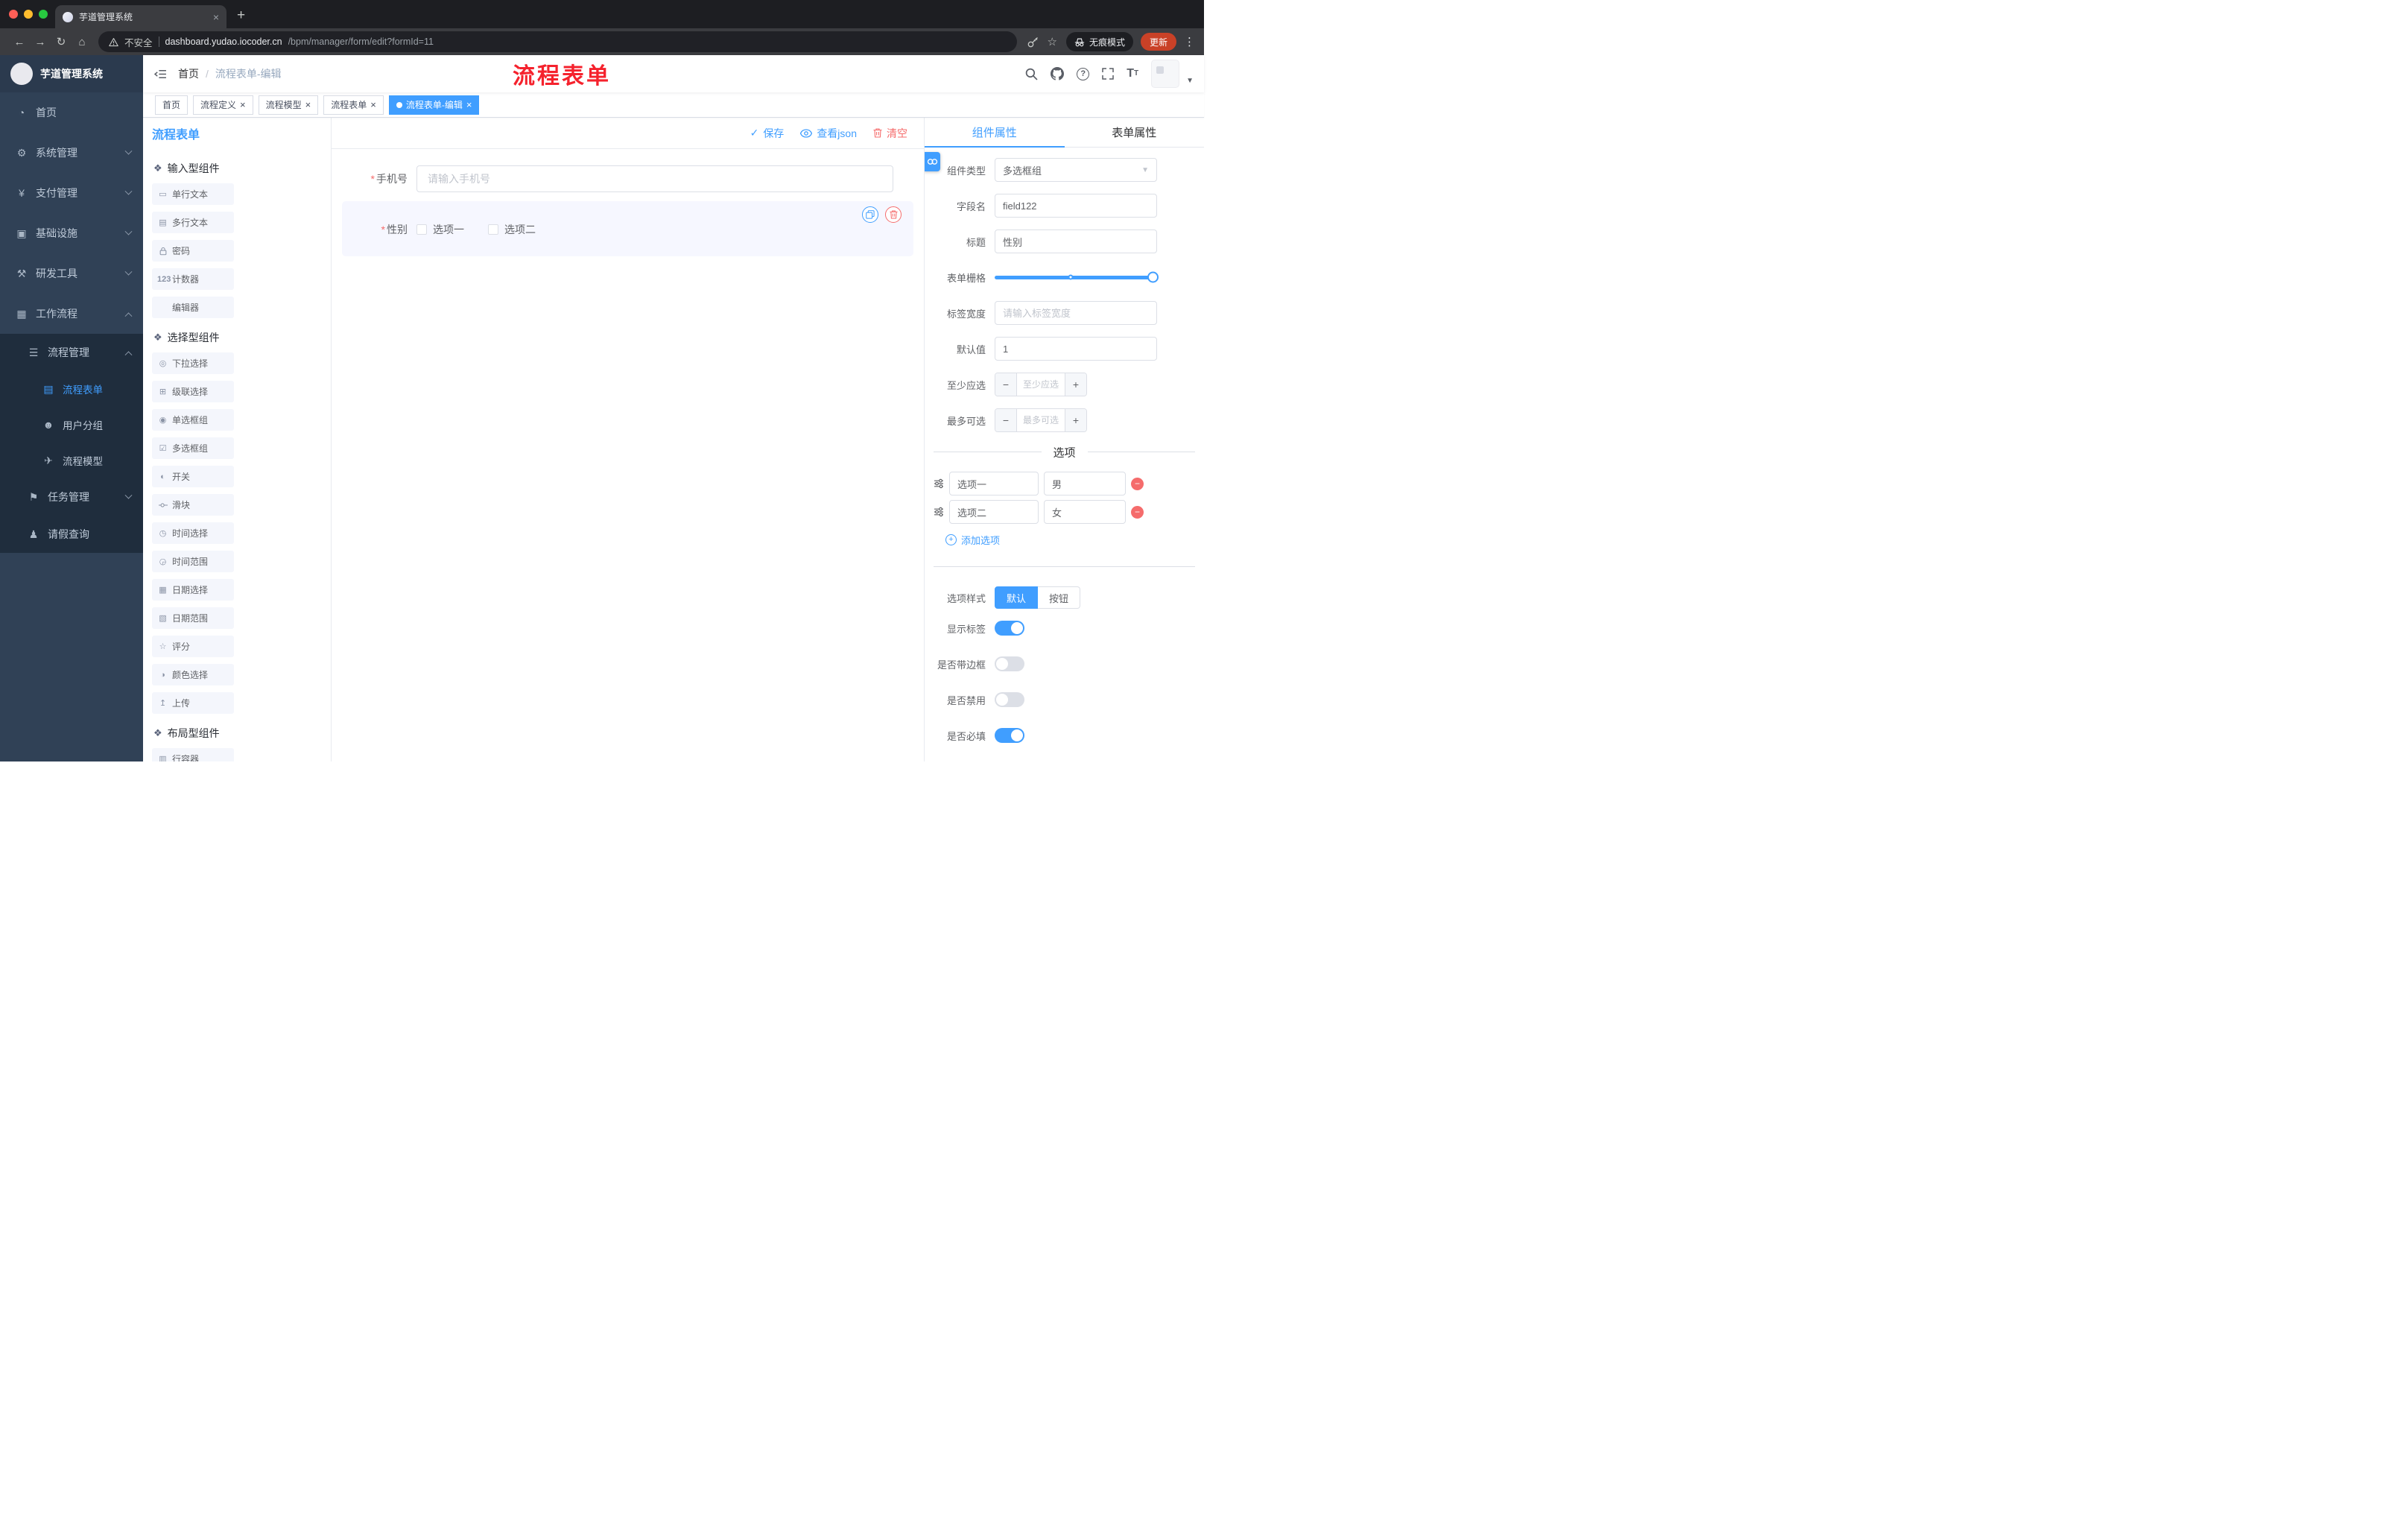 The width and height of the screenshot is (2408, 1523). Describe the element at coordinates (171, 105) in the screenshot. I see `tag-home: 首页` at that location.